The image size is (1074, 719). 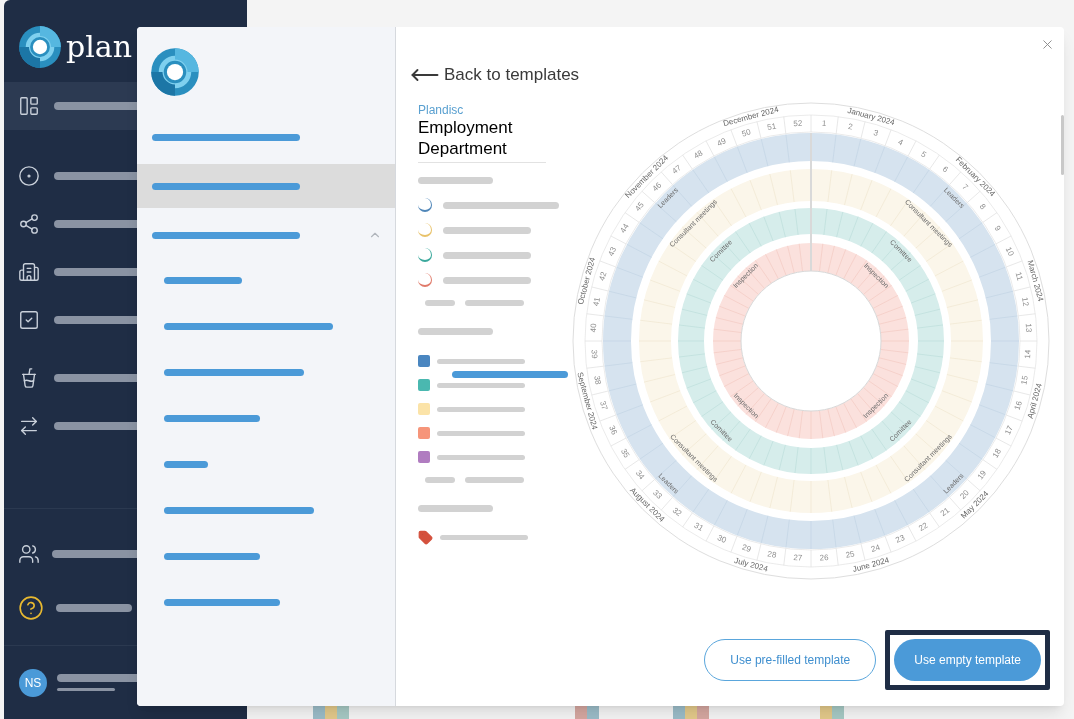 I want to click on week-number: 1, so click(x=824, y=123).